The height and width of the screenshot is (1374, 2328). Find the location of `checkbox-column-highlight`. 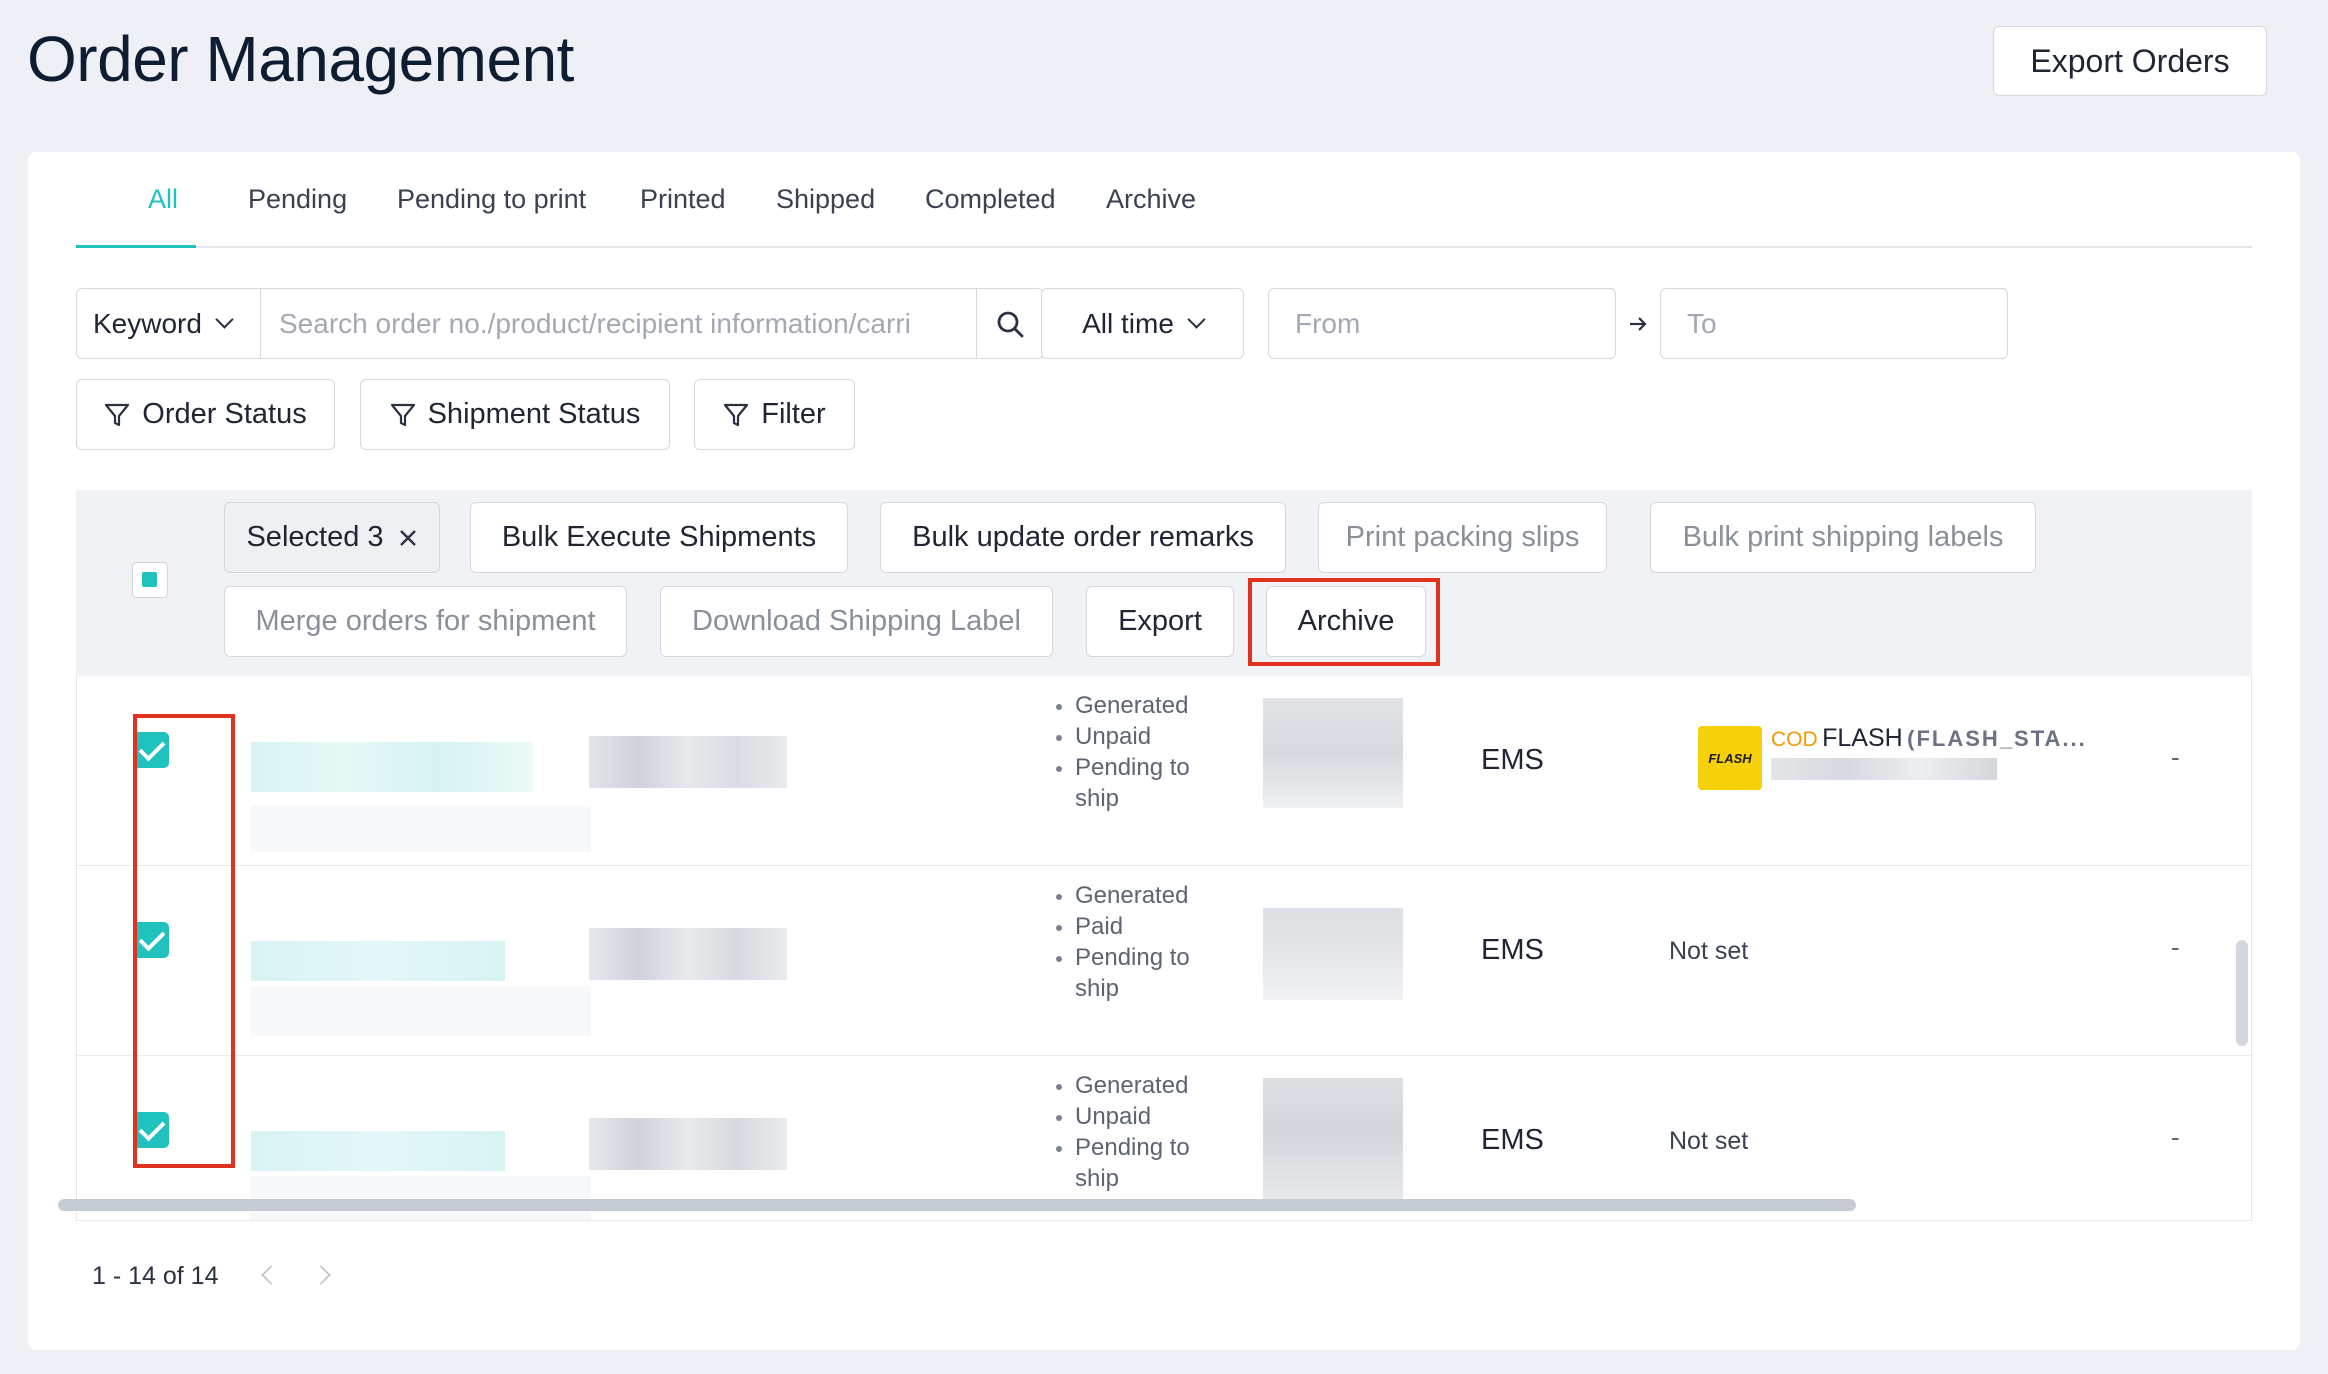

checkbox-column-highlight is located at coordinates (184, 941).